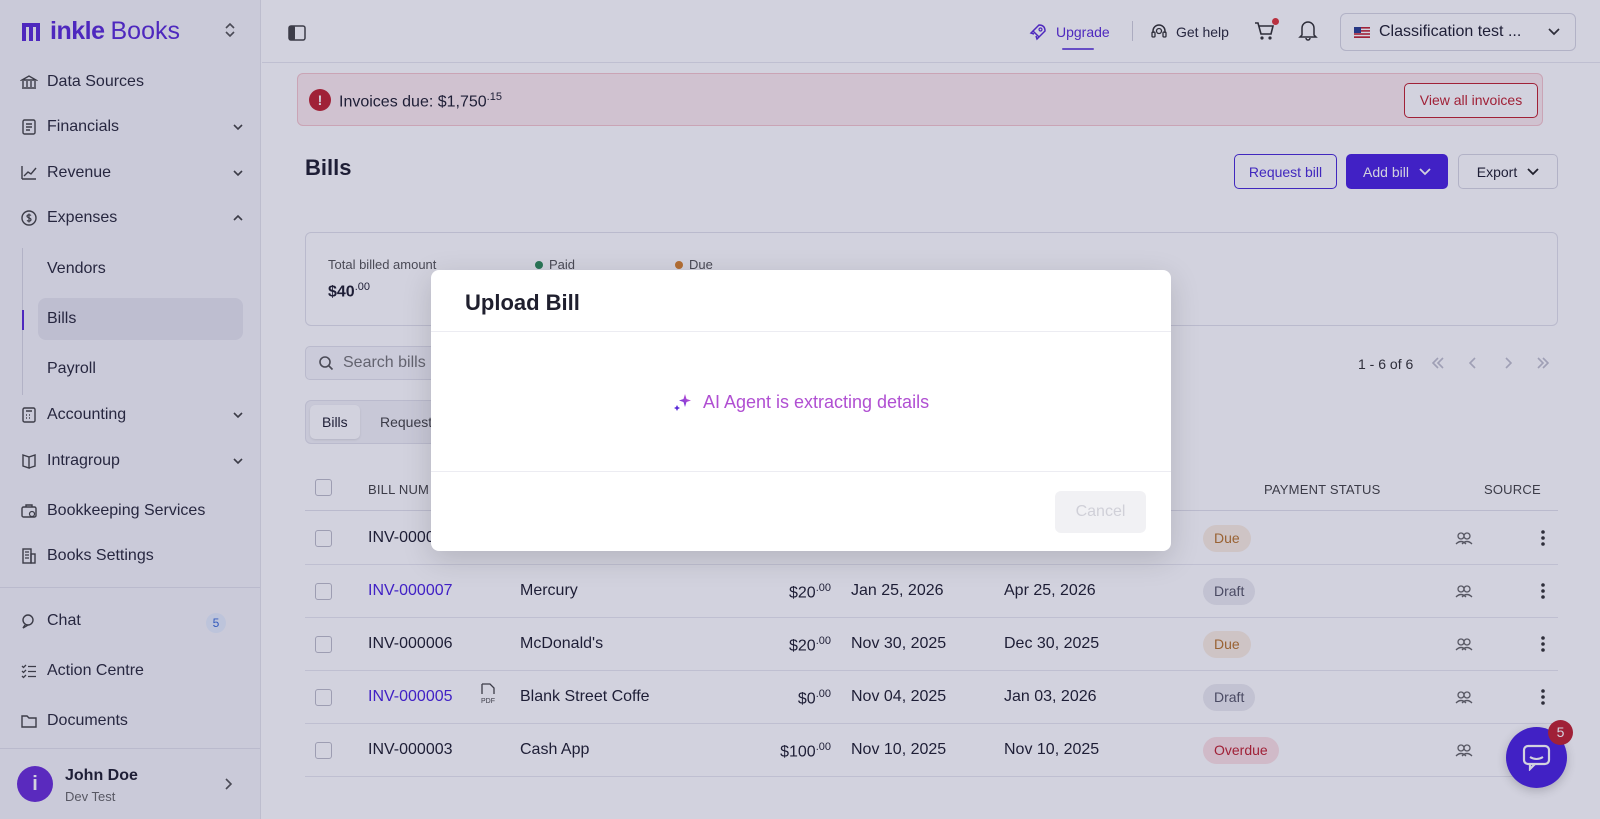  Describe the element at coordinates (816, 401) in the screenshot. I see `extracting-status: AI Agent is extracting details` at that location.